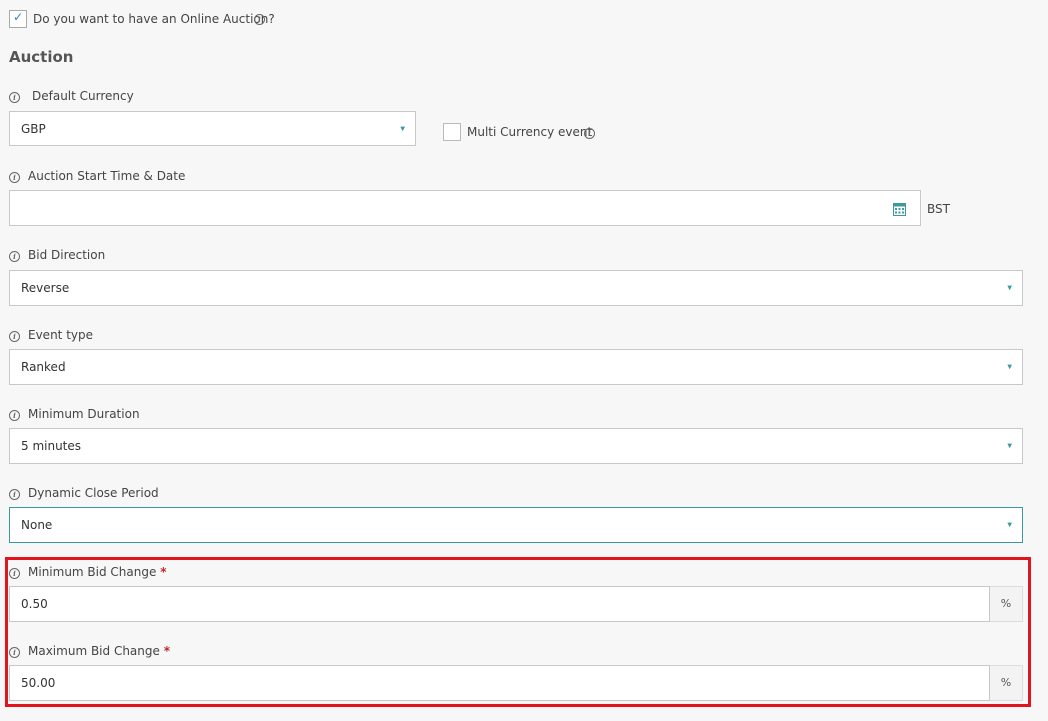 The width and height of the screenshot is (1048, 721). What do you see at coordinates (107, 176) in the screenshot?
I see `start-time-label: Auction Start Time & Date` at bounding box center [107, 176].